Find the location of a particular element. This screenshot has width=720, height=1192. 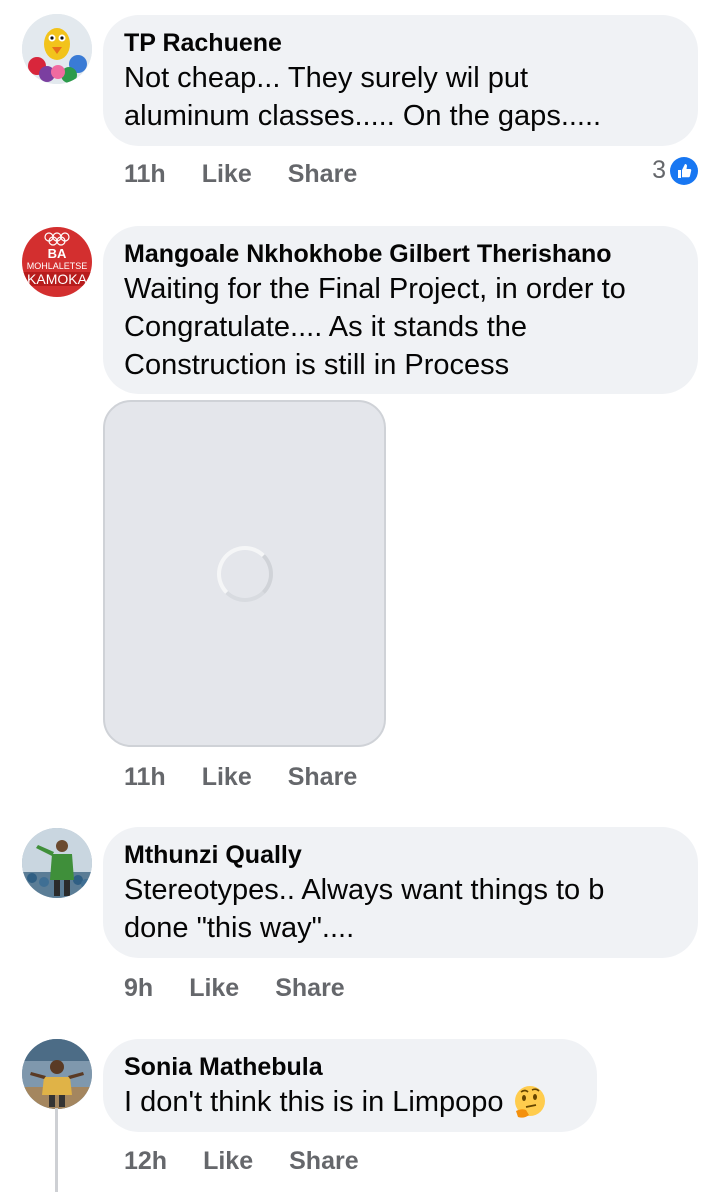

avatar: BA MOHLALETSE KAMOKA is located at coordinates (57, 262).